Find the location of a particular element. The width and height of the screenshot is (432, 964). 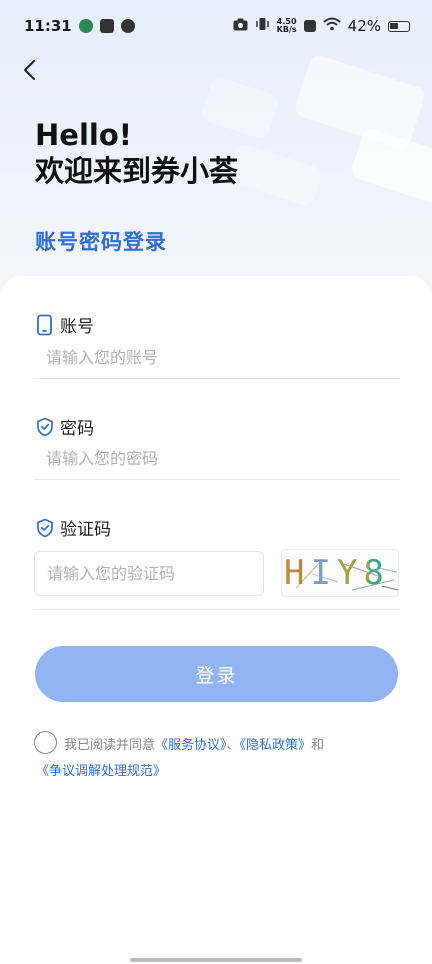

camera-icon is located at coordinates (240, 26).